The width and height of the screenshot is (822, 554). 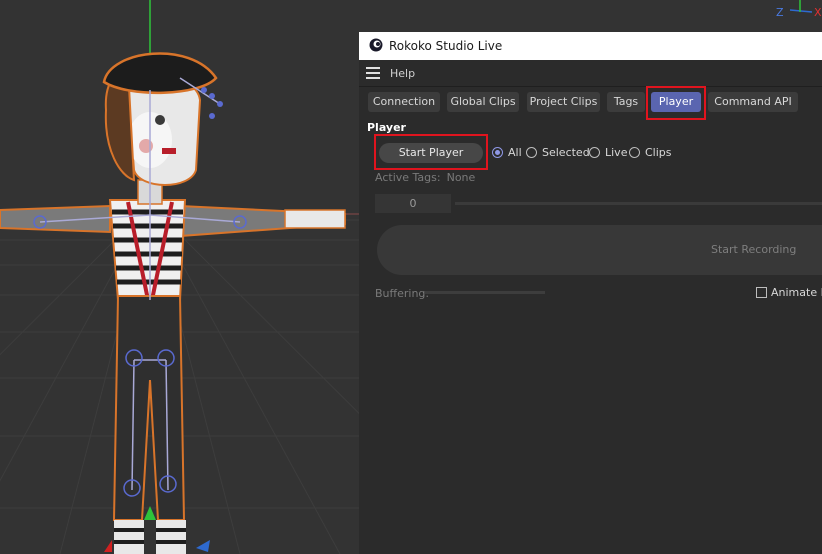 What do you see at coordinates (515, 152) in the screenshot?
I see `radio-all-label: All` at bounding box center [515, 152].